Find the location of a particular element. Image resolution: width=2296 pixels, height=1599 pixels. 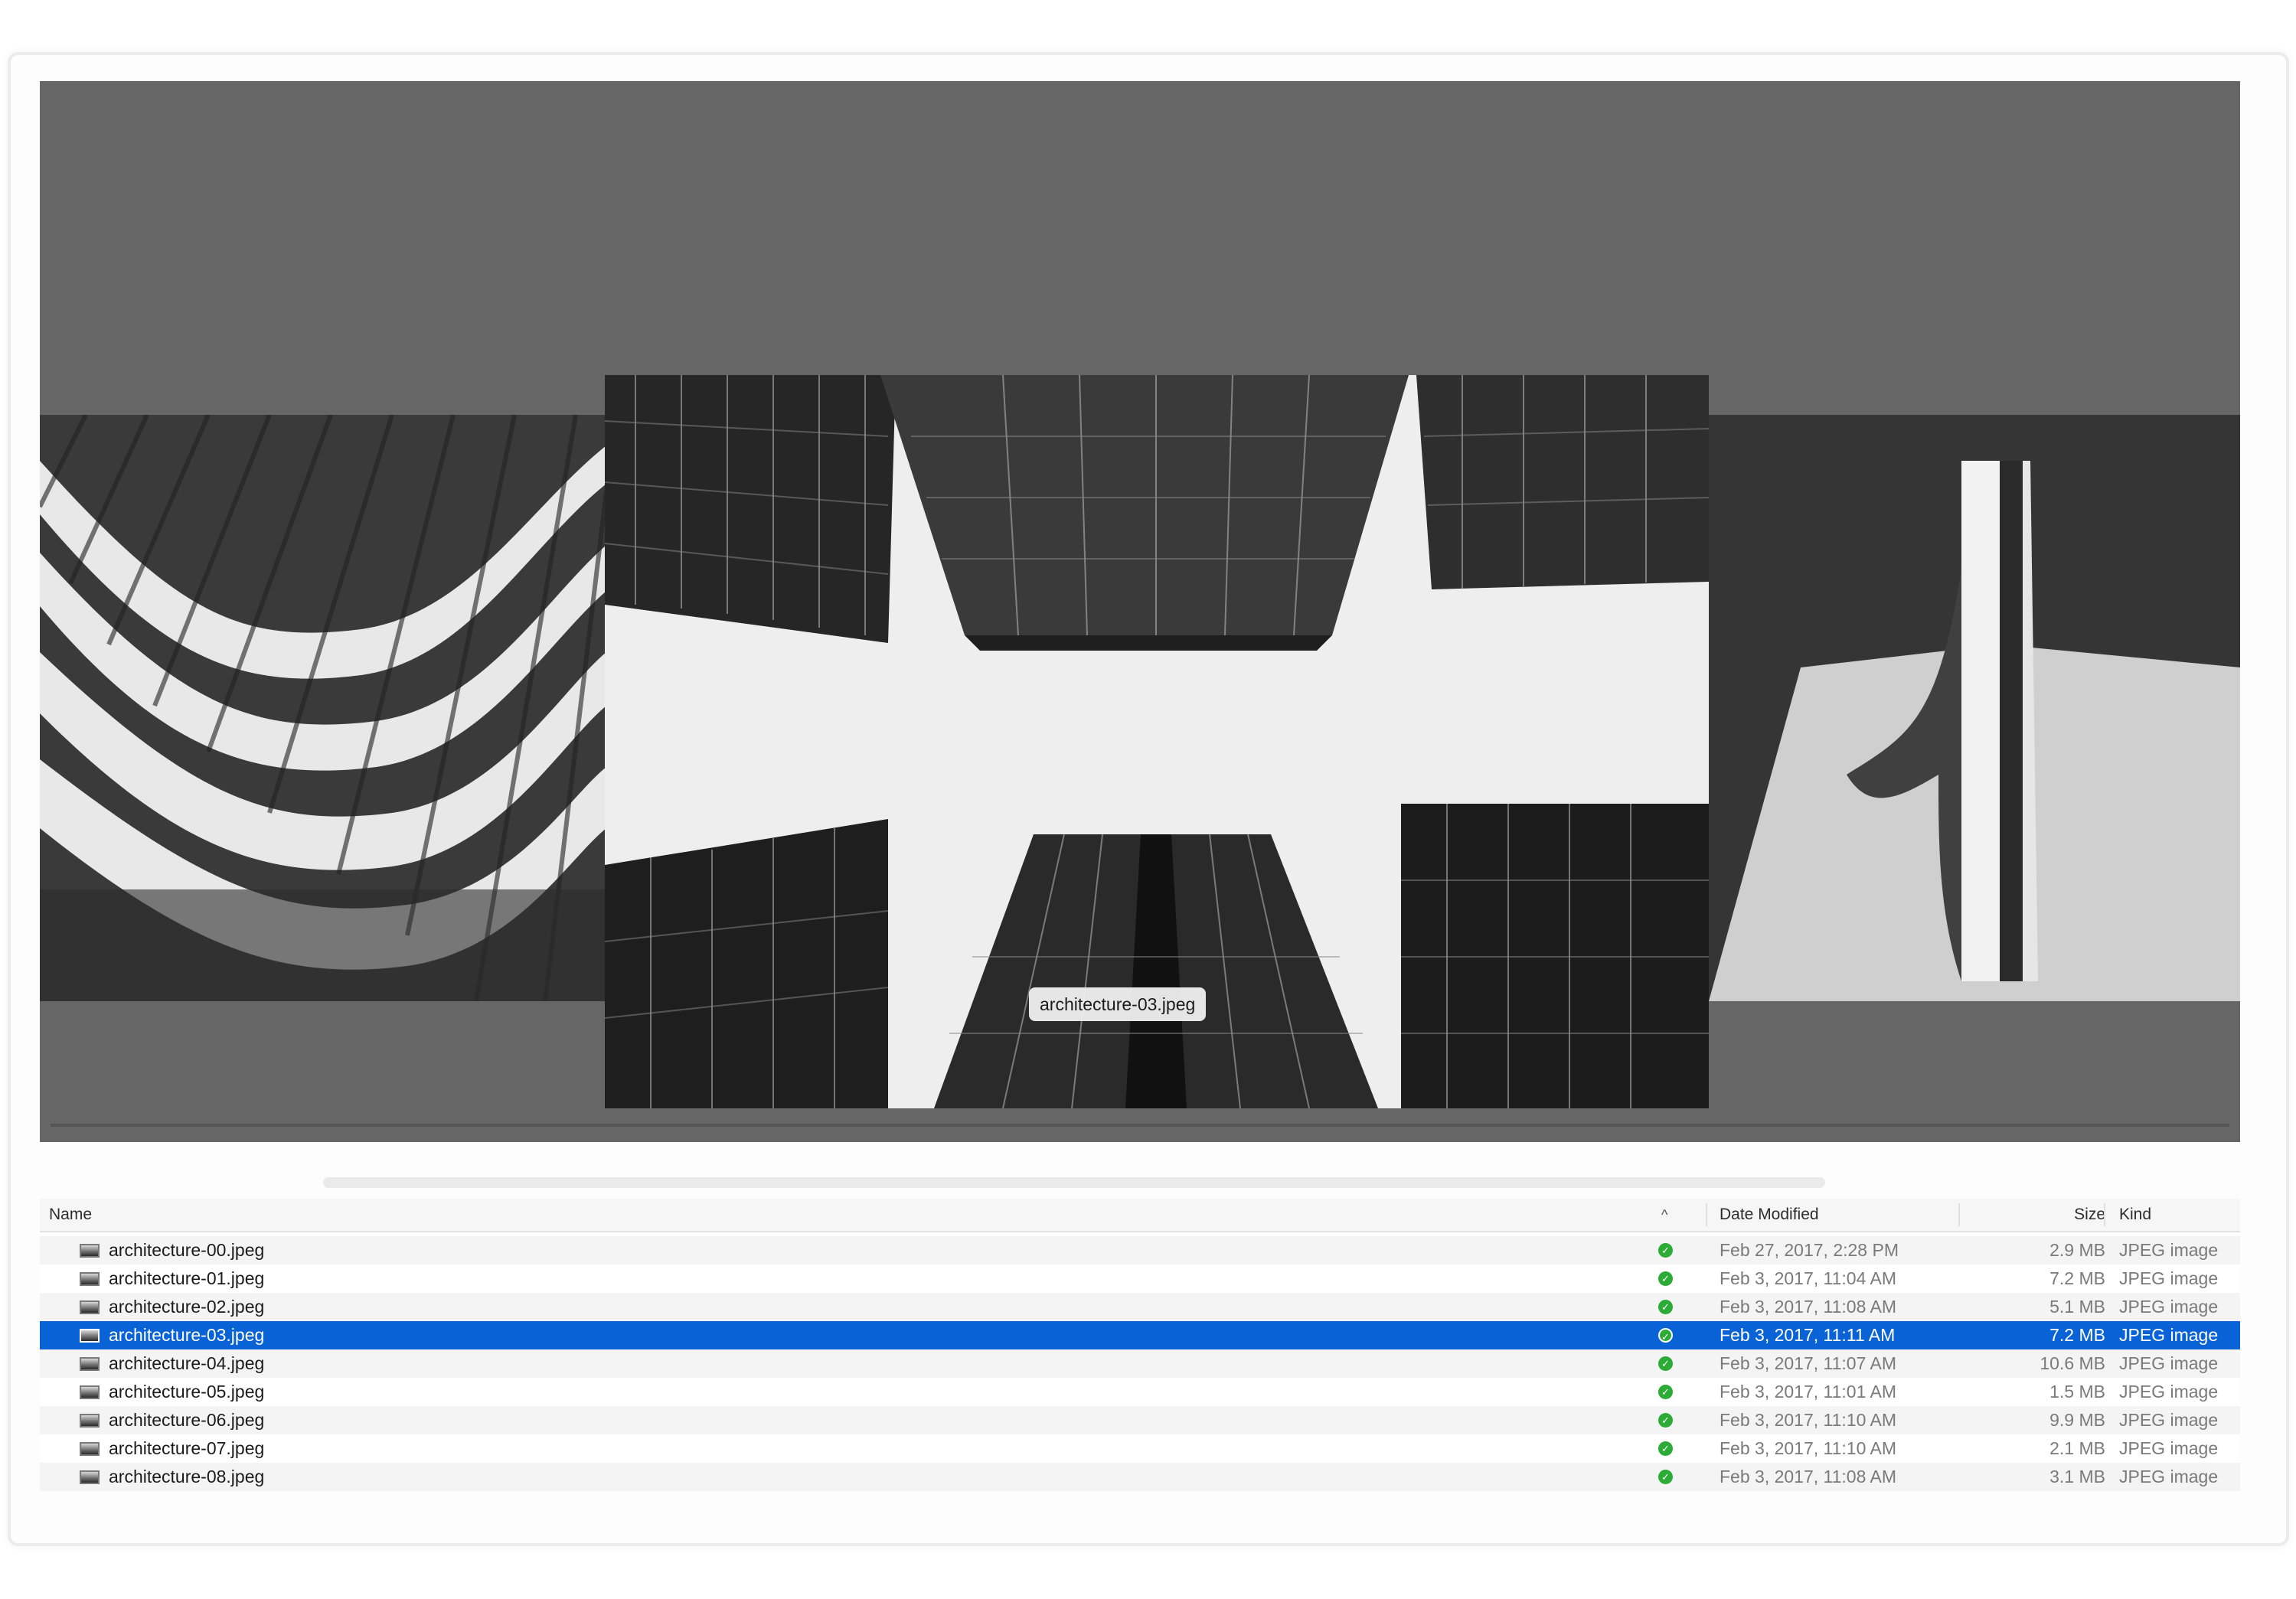

sort-ascending-icon: ^ is located at coordinates (1664, 1215).